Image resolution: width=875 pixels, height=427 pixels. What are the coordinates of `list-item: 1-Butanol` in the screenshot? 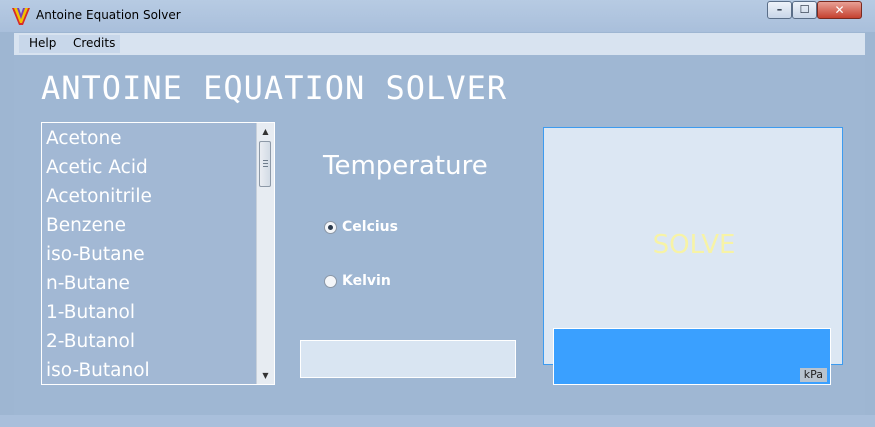 It's located at (90, 312).